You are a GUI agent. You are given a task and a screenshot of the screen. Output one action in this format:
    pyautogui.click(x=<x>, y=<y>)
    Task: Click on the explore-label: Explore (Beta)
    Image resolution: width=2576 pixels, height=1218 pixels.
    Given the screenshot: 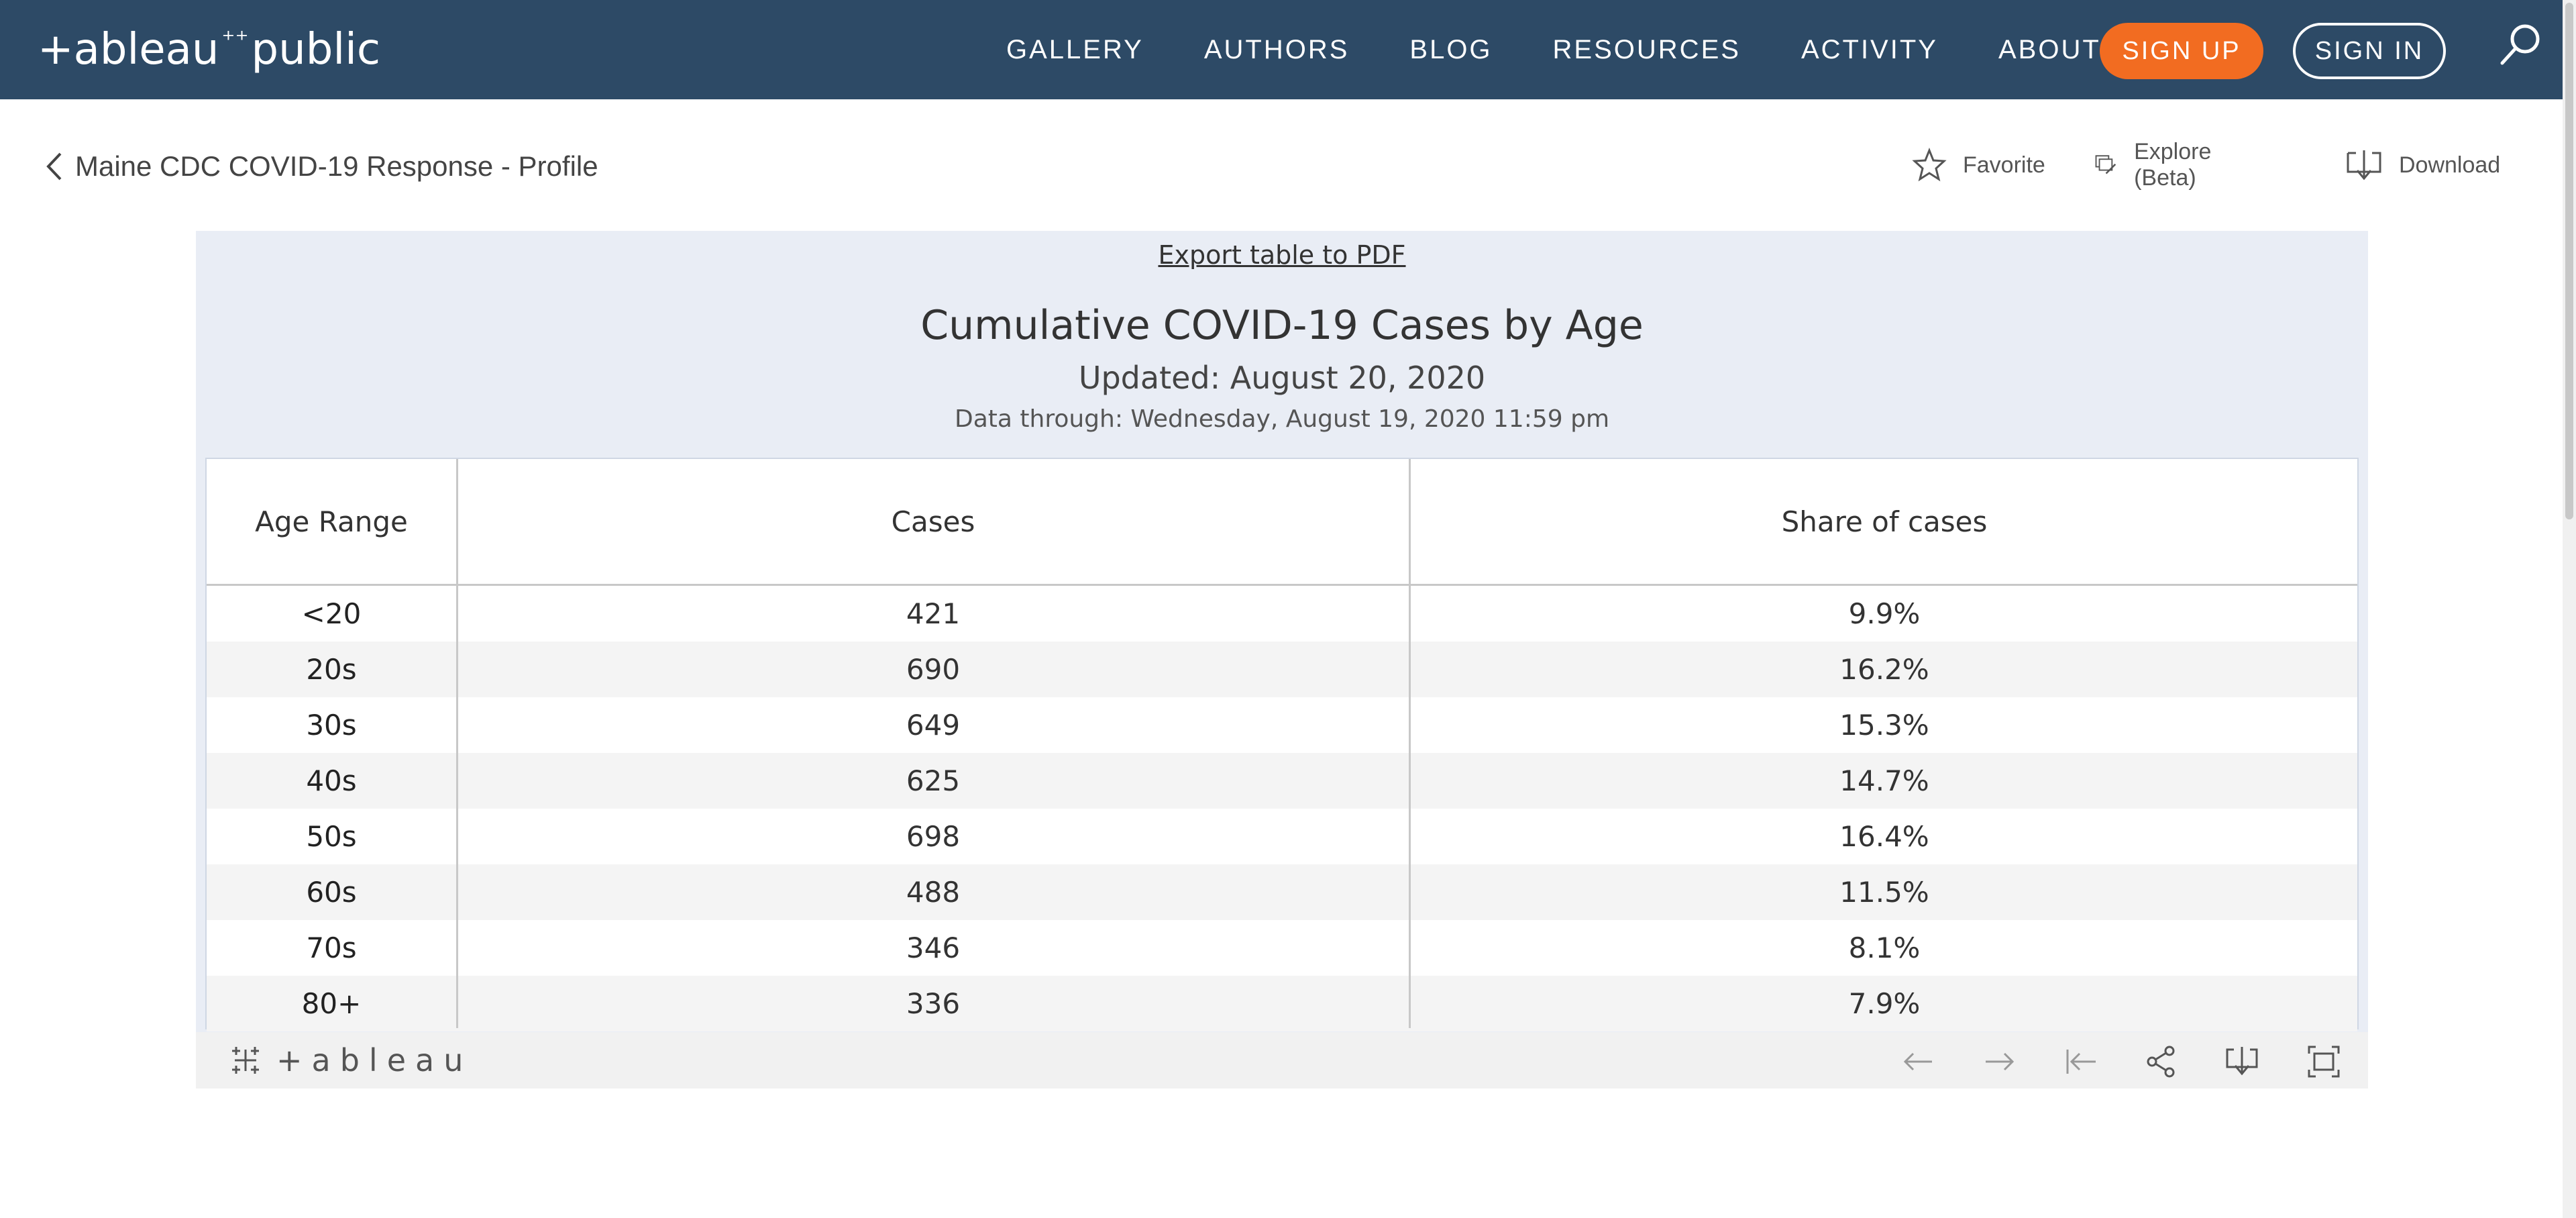 What is the action you would take?
    pyautogui.click(x=2173, y=165)
    